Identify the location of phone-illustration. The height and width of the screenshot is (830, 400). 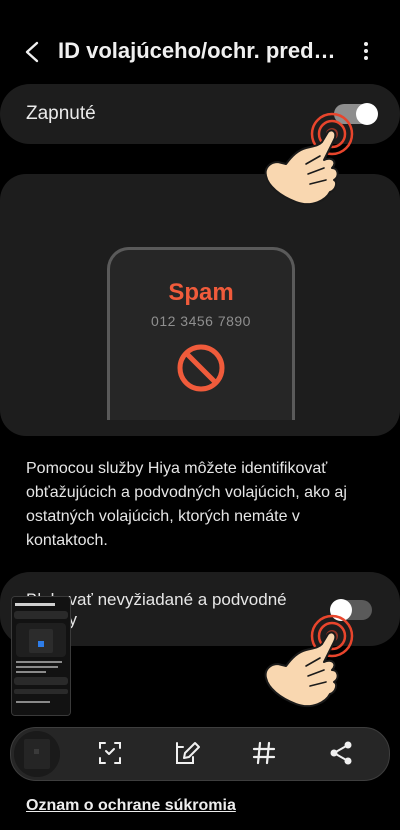
(201, 333).